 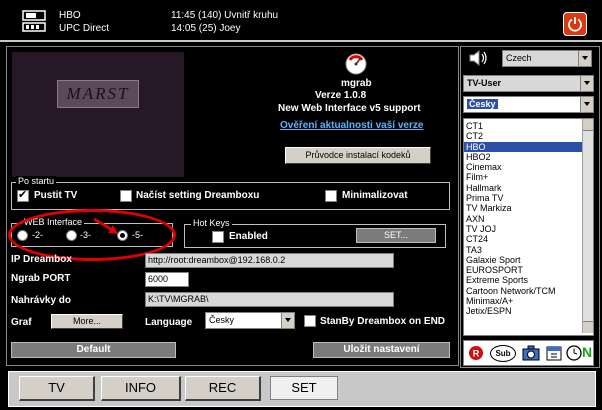 What do you see at coordinates (383, 321) in the screenshot?
I see `standby-label: StanBy Dreambox on END` at bounding box center [383, 321].